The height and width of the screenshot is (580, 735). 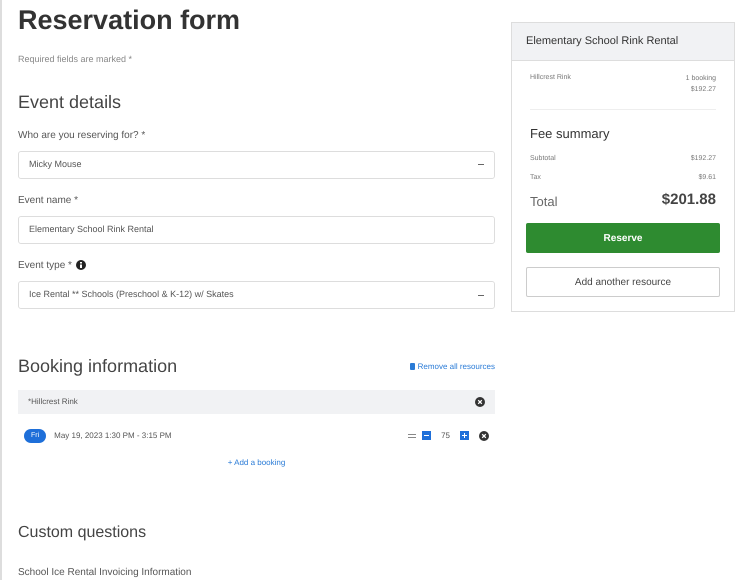 I want to click on section-heading: Event details, so click(x=70, y=102).